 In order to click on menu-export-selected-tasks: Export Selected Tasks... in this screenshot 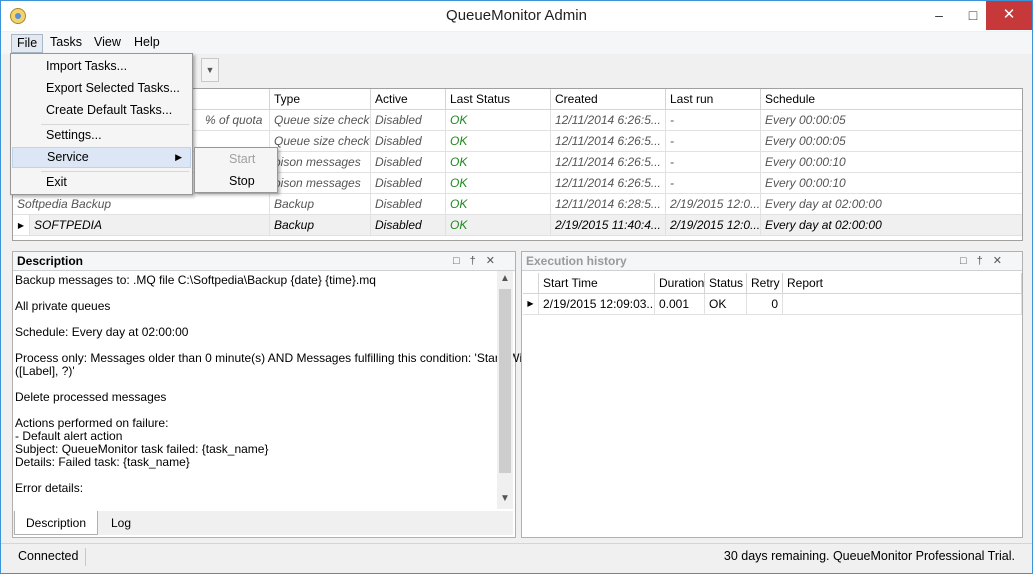, I will do `click(101, 88)`.